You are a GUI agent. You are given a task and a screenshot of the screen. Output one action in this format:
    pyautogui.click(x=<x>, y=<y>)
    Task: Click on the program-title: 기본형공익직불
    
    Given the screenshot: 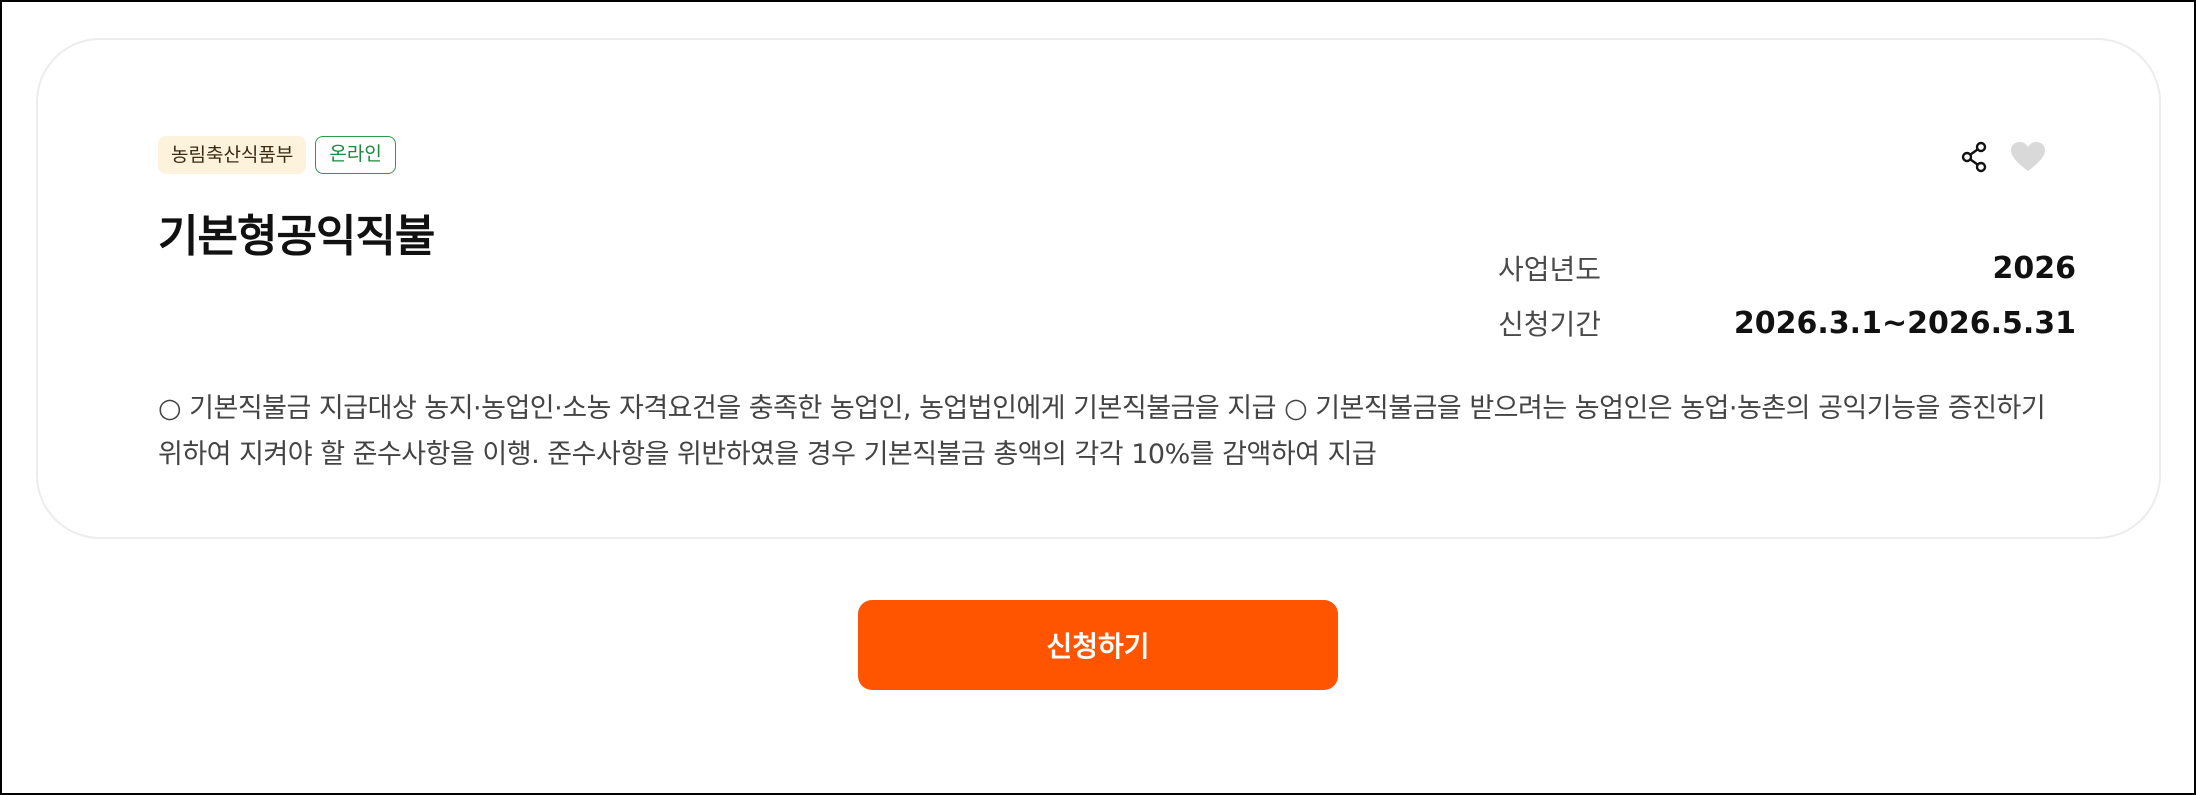 What is the action you would take?
    pyautogui.click(x=296, y=236)
    